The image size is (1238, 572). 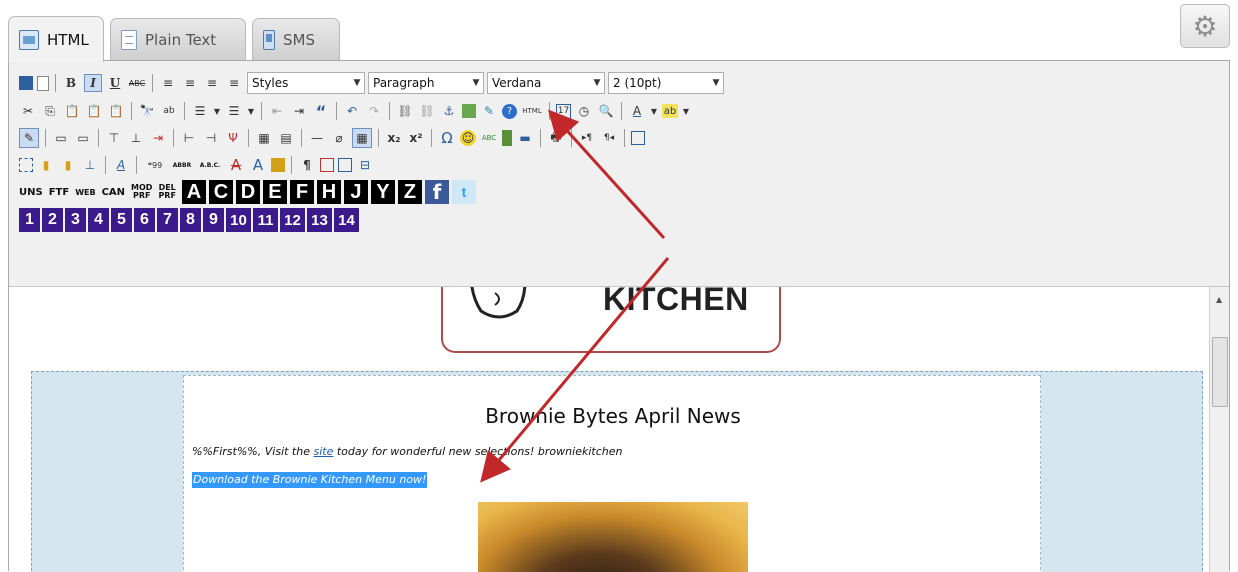 What do you see at coordinates (355, 192) in the screenshot?
I see `letter-button: J` at bounding box center [355, 192].